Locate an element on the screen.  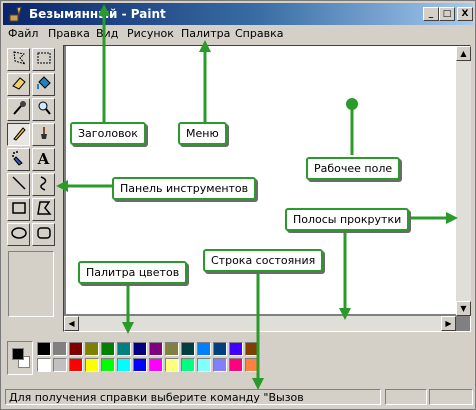
airbrush-icon is located at coordinates (17, 158).